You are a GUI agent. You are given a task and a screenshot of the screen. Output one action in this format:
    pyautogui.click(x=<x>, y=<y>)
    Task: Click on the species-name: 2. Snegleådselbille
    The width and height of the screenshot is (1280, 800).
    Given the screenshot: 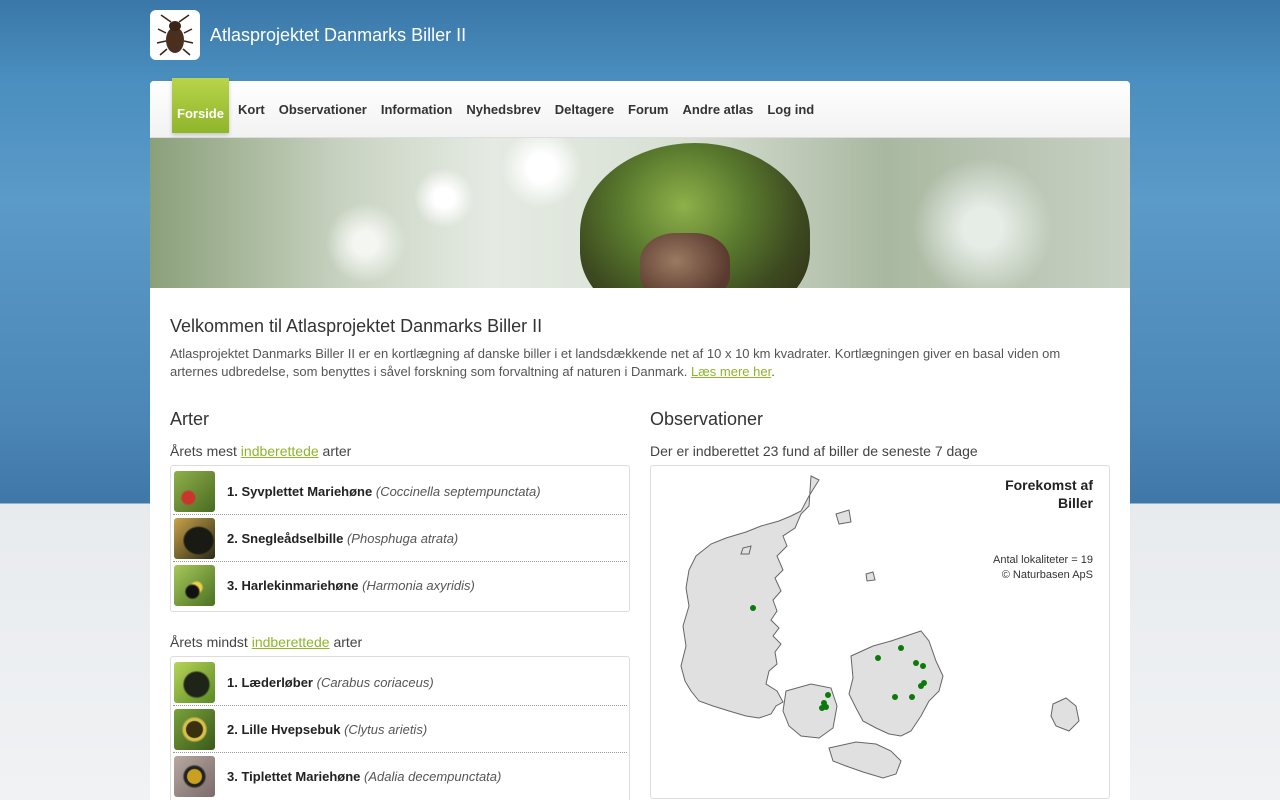 What is the action you would take?
    pyautogui.click(x=285, y=538)
    